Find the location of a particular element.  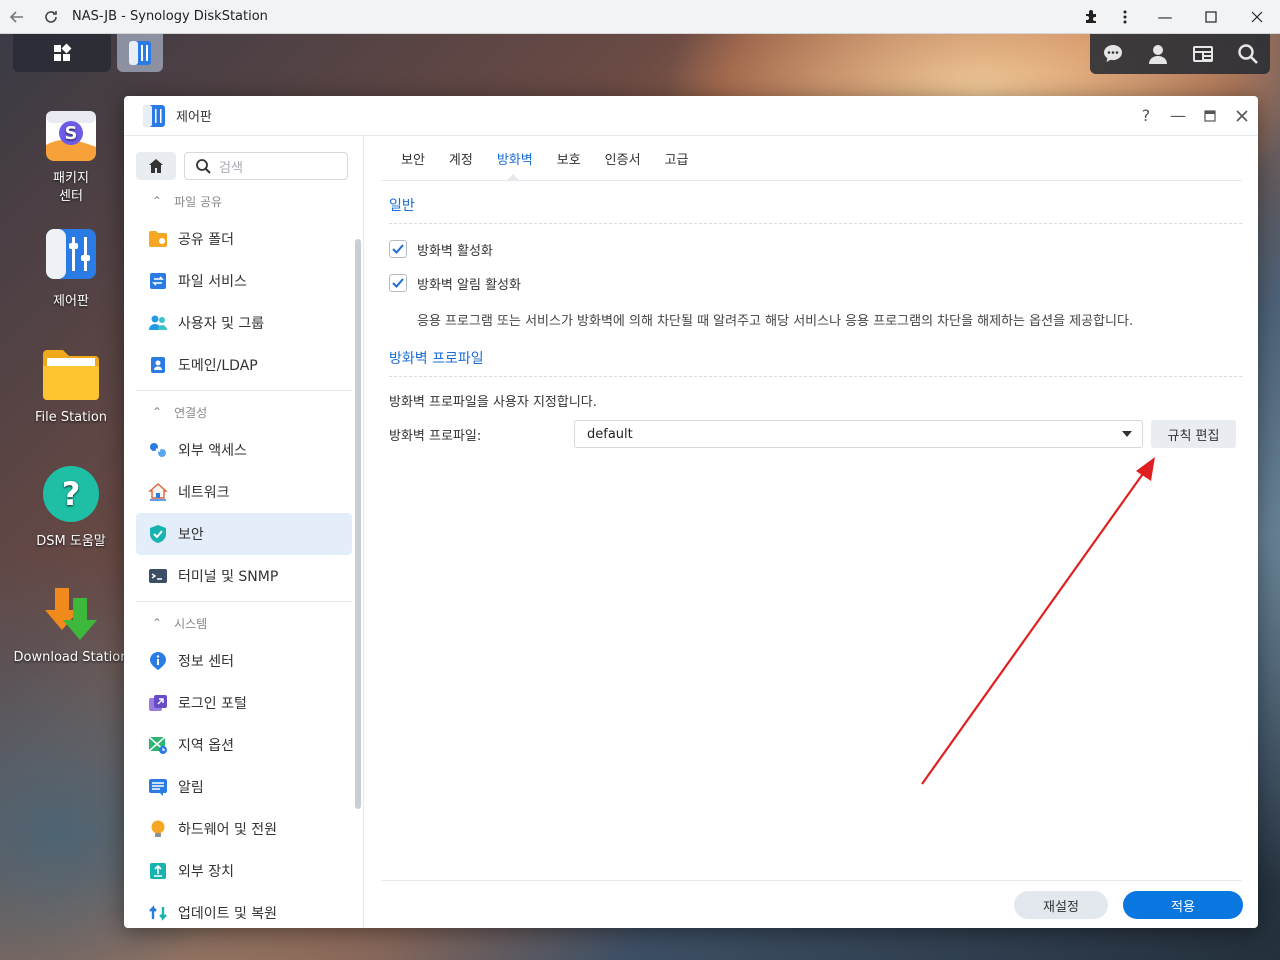

sidebar-item-shared-folder: 공유 폴더 is located at coordinates (244, 239).